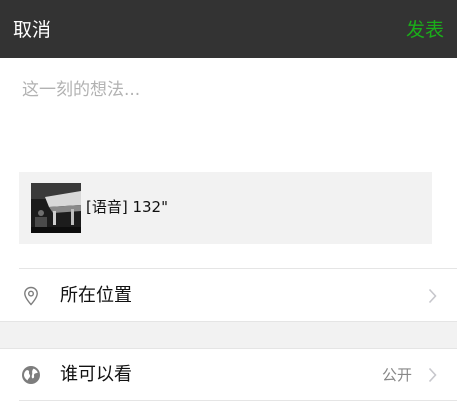  I want to click on thumbnail-picture, so click(56, 208).